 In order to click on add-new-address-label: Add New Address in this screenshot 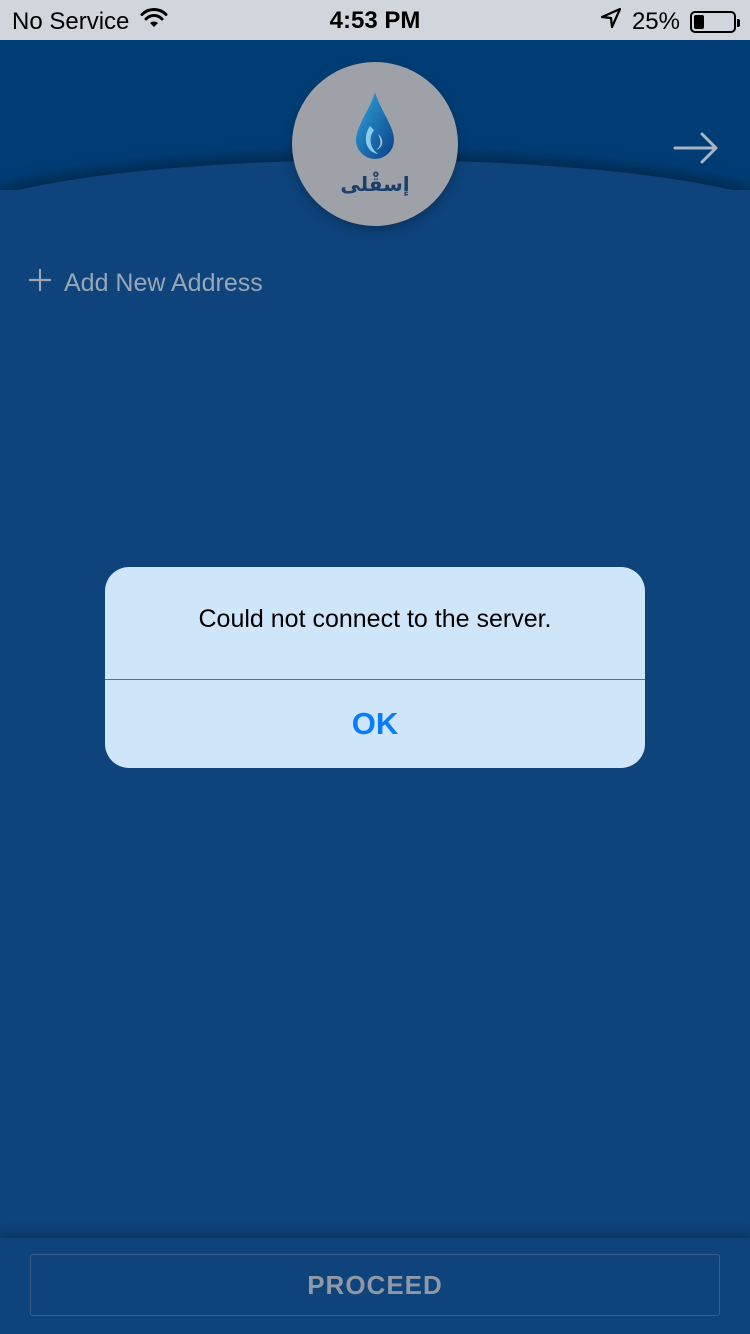, I will do `click(163, 282)`.